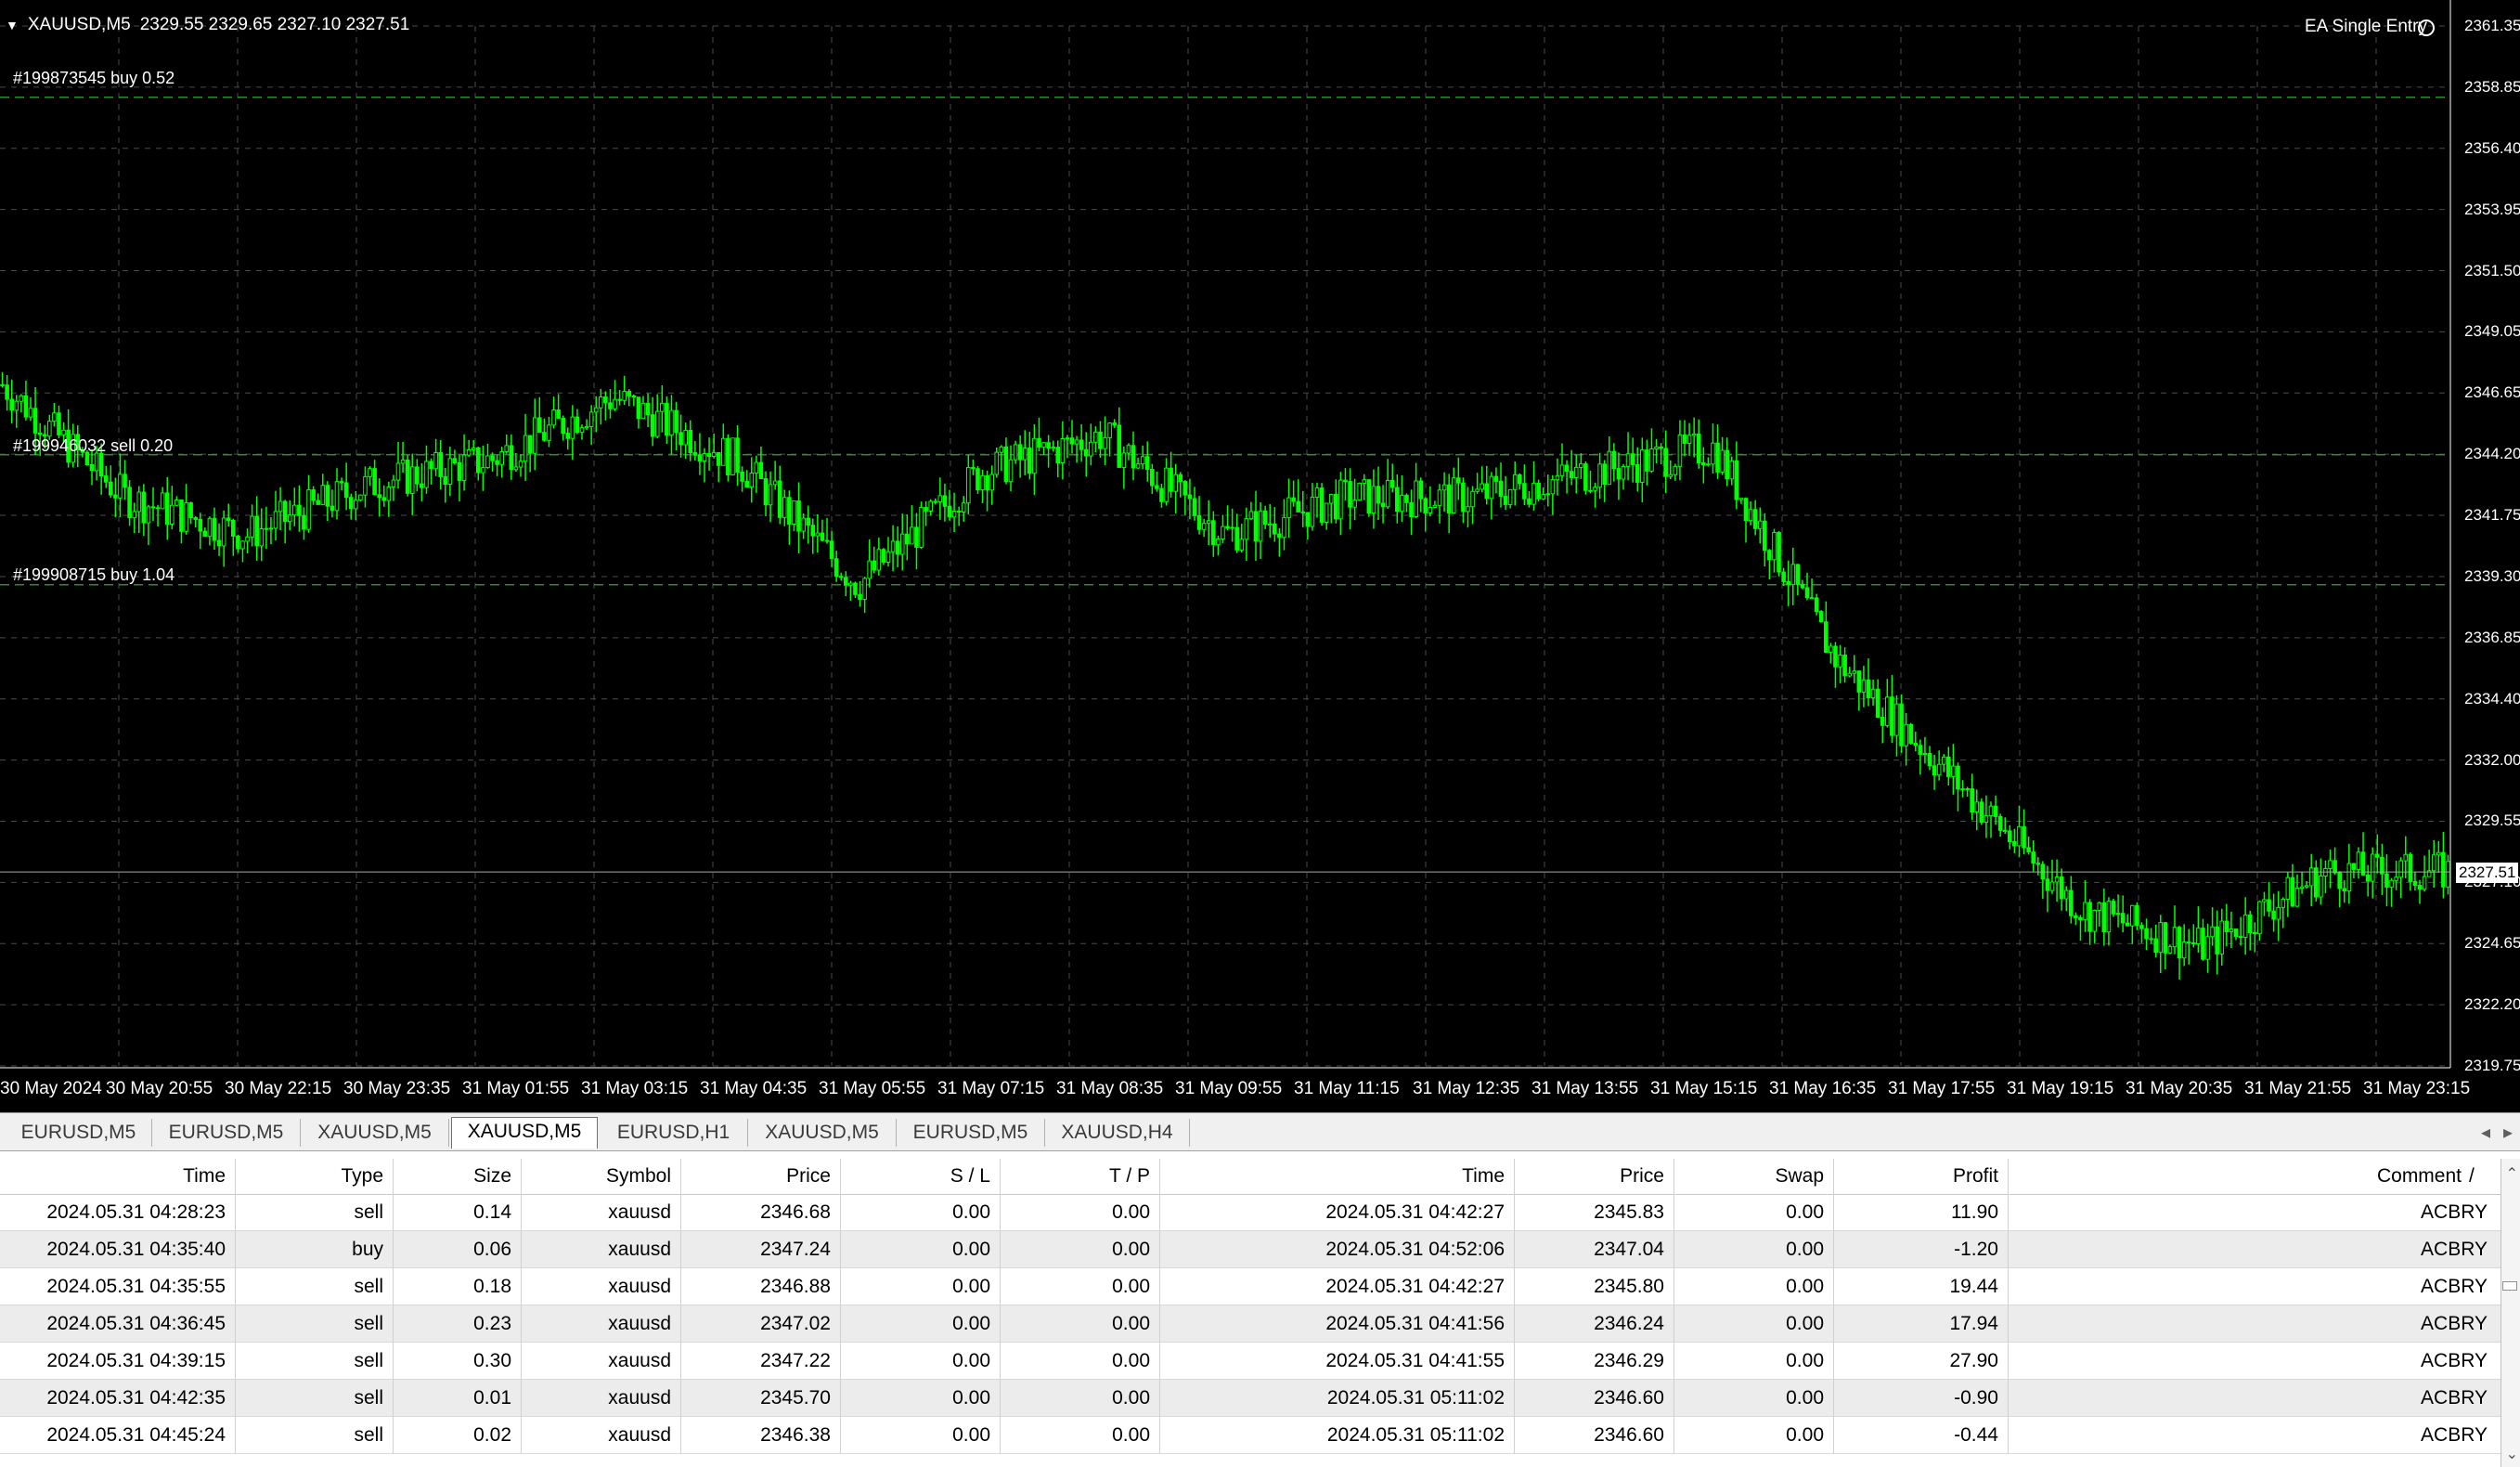 This screenshot has height=1467, width=2520. Describe the element at coordinates (2509, 1286) in the screenshot. I see `scrollbar-thumb` at that location.